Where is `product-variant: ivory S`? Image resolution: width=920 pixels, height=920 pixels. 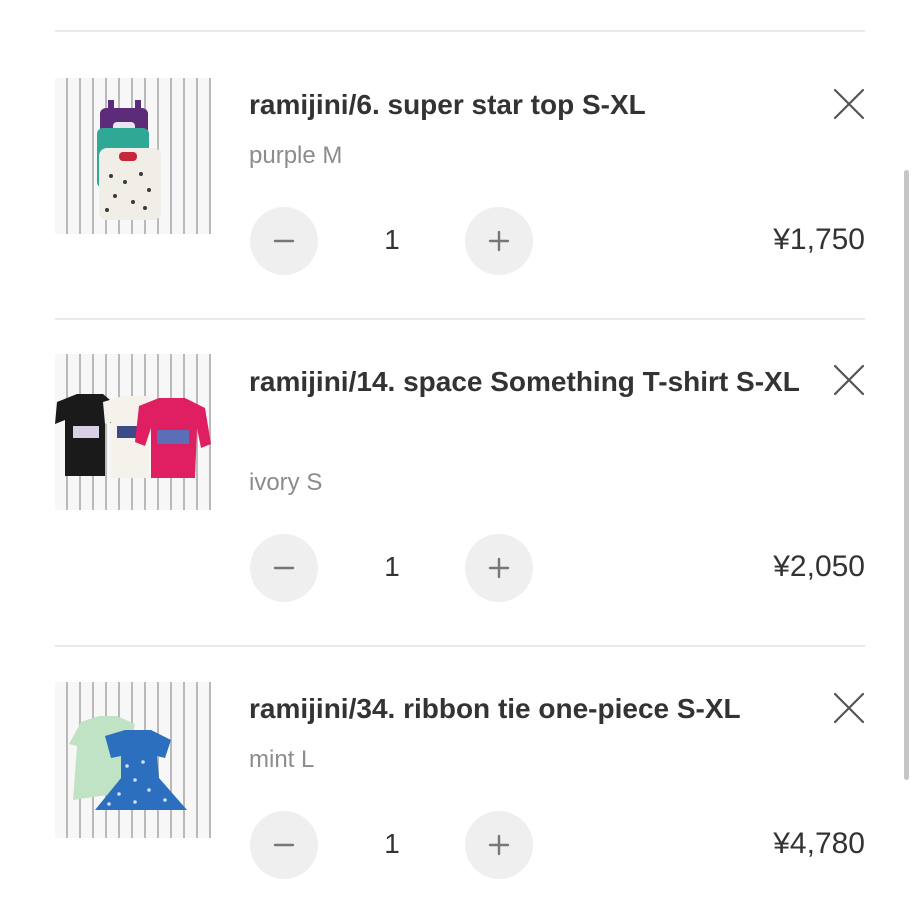 product-variant: ivory S is located at coordinates (286, 482).